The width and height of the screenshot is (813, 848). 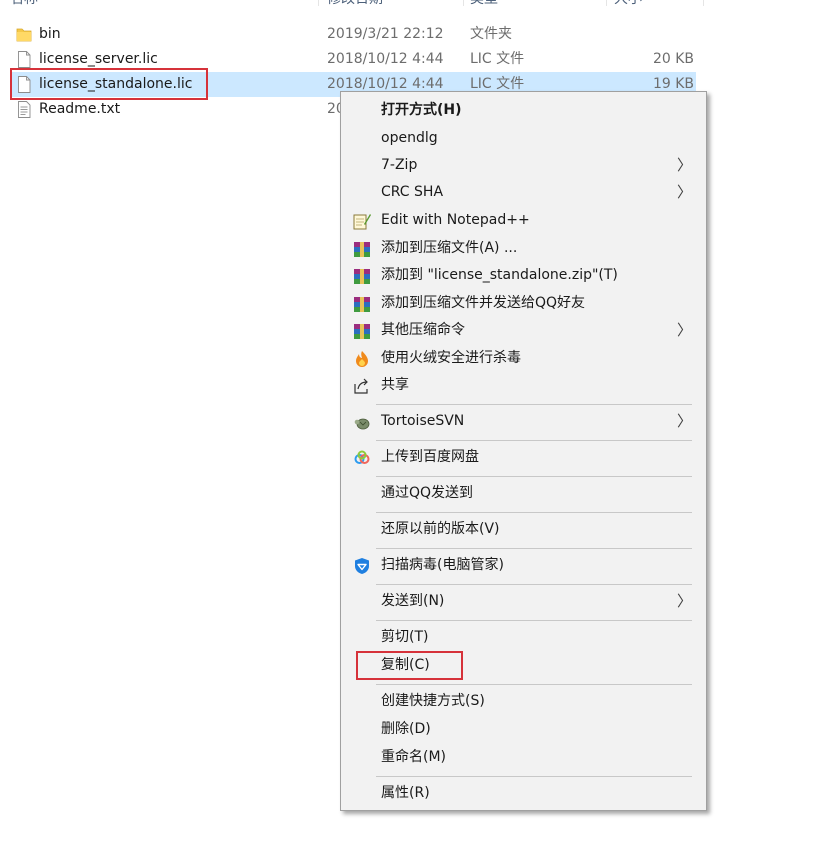 What do you see at coordinates (442, 565) in the screenshot?
I see `menu-item-label: 扫描病毒(电脑管家)` at bounding box center [442, 565].